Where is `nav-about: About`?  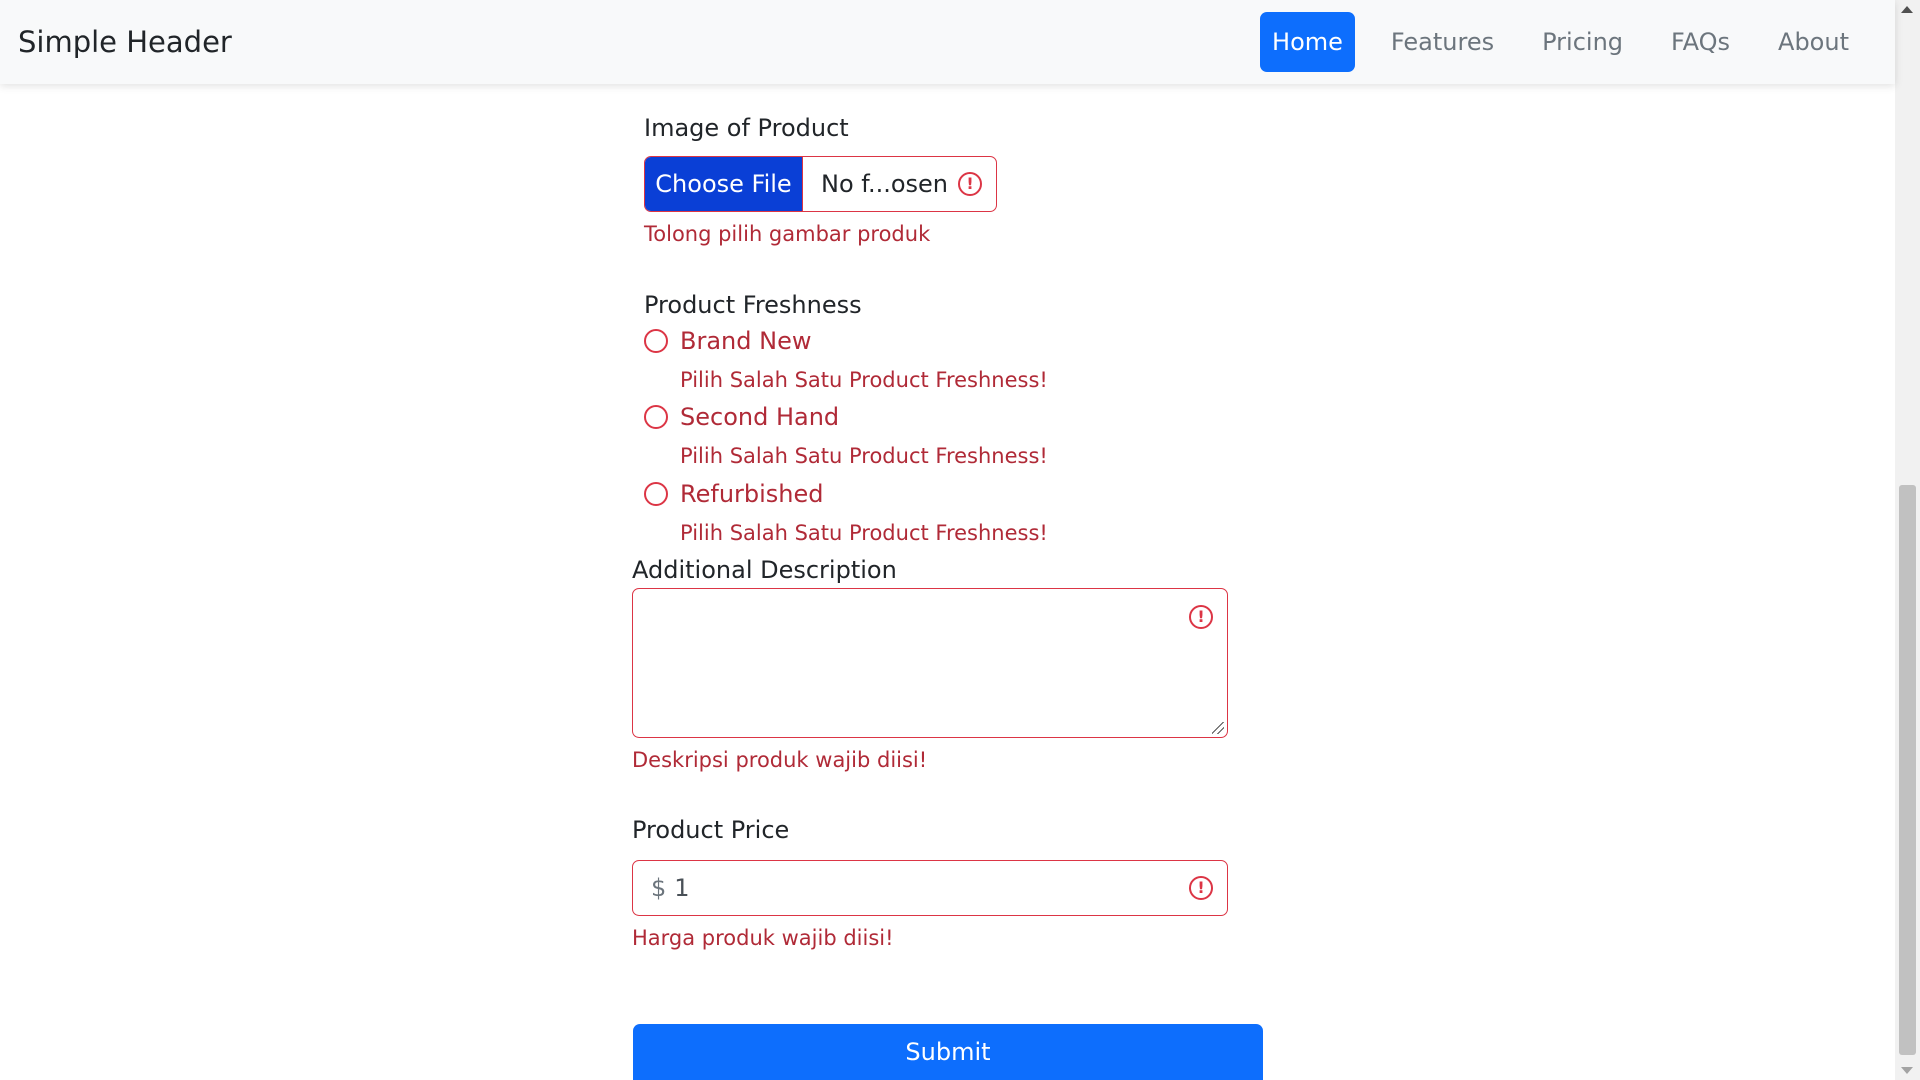
nav-about: About is located at coordinates (1813, 42).